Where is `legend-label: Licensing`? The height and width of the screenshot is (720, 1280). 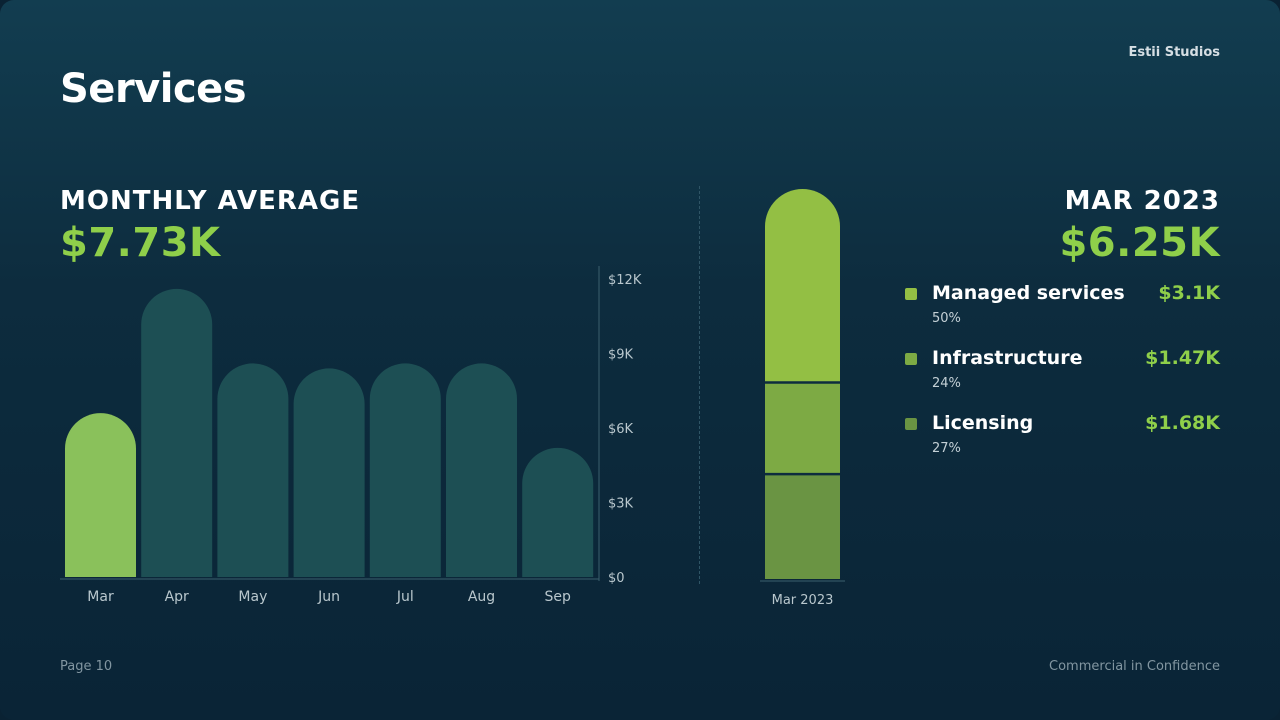
legend-label: Licensing is located at coordinates (983, 423).